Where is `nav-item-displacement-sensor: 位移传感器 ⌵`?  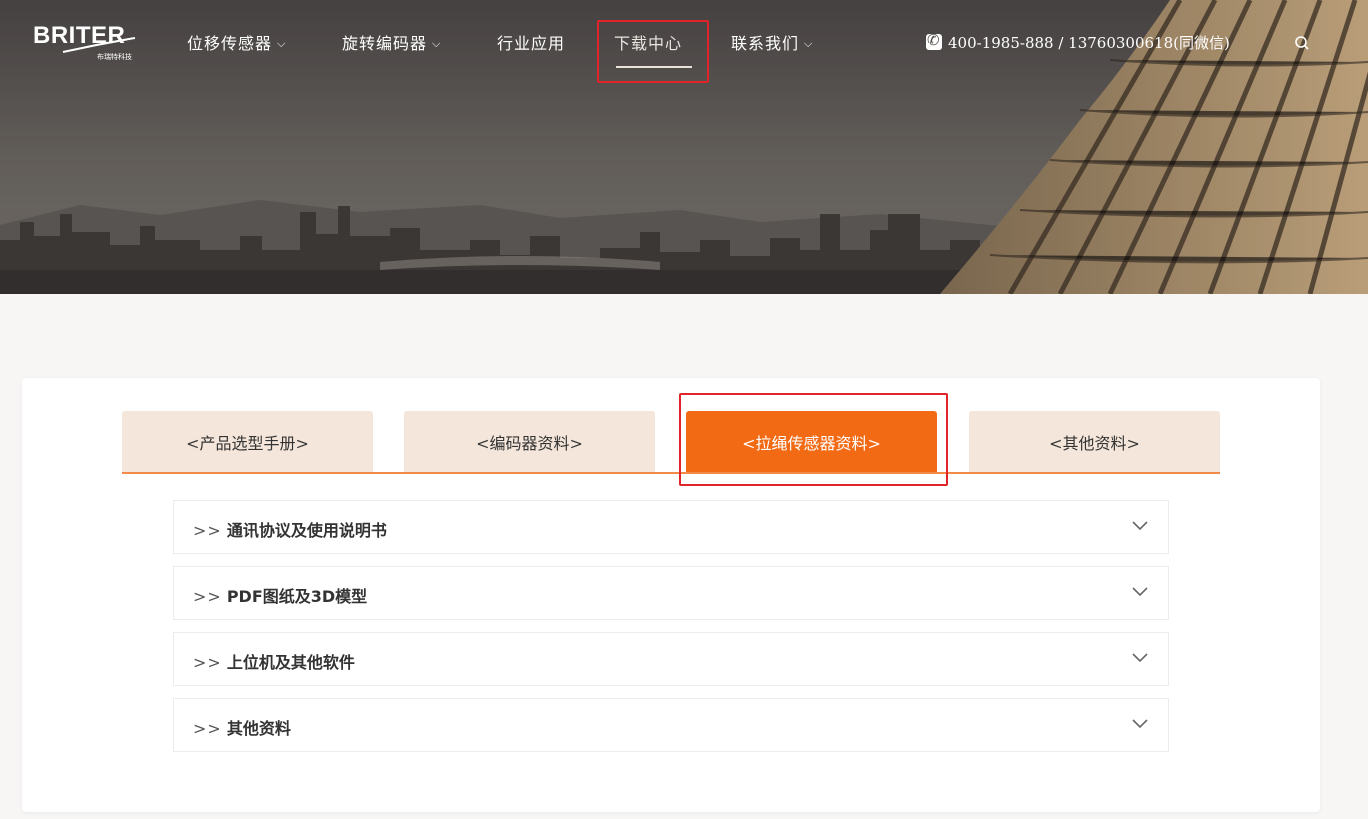 nav-item-displacement-sensor: 位移传感器 ⌵ is located at coordinates (236, 45).